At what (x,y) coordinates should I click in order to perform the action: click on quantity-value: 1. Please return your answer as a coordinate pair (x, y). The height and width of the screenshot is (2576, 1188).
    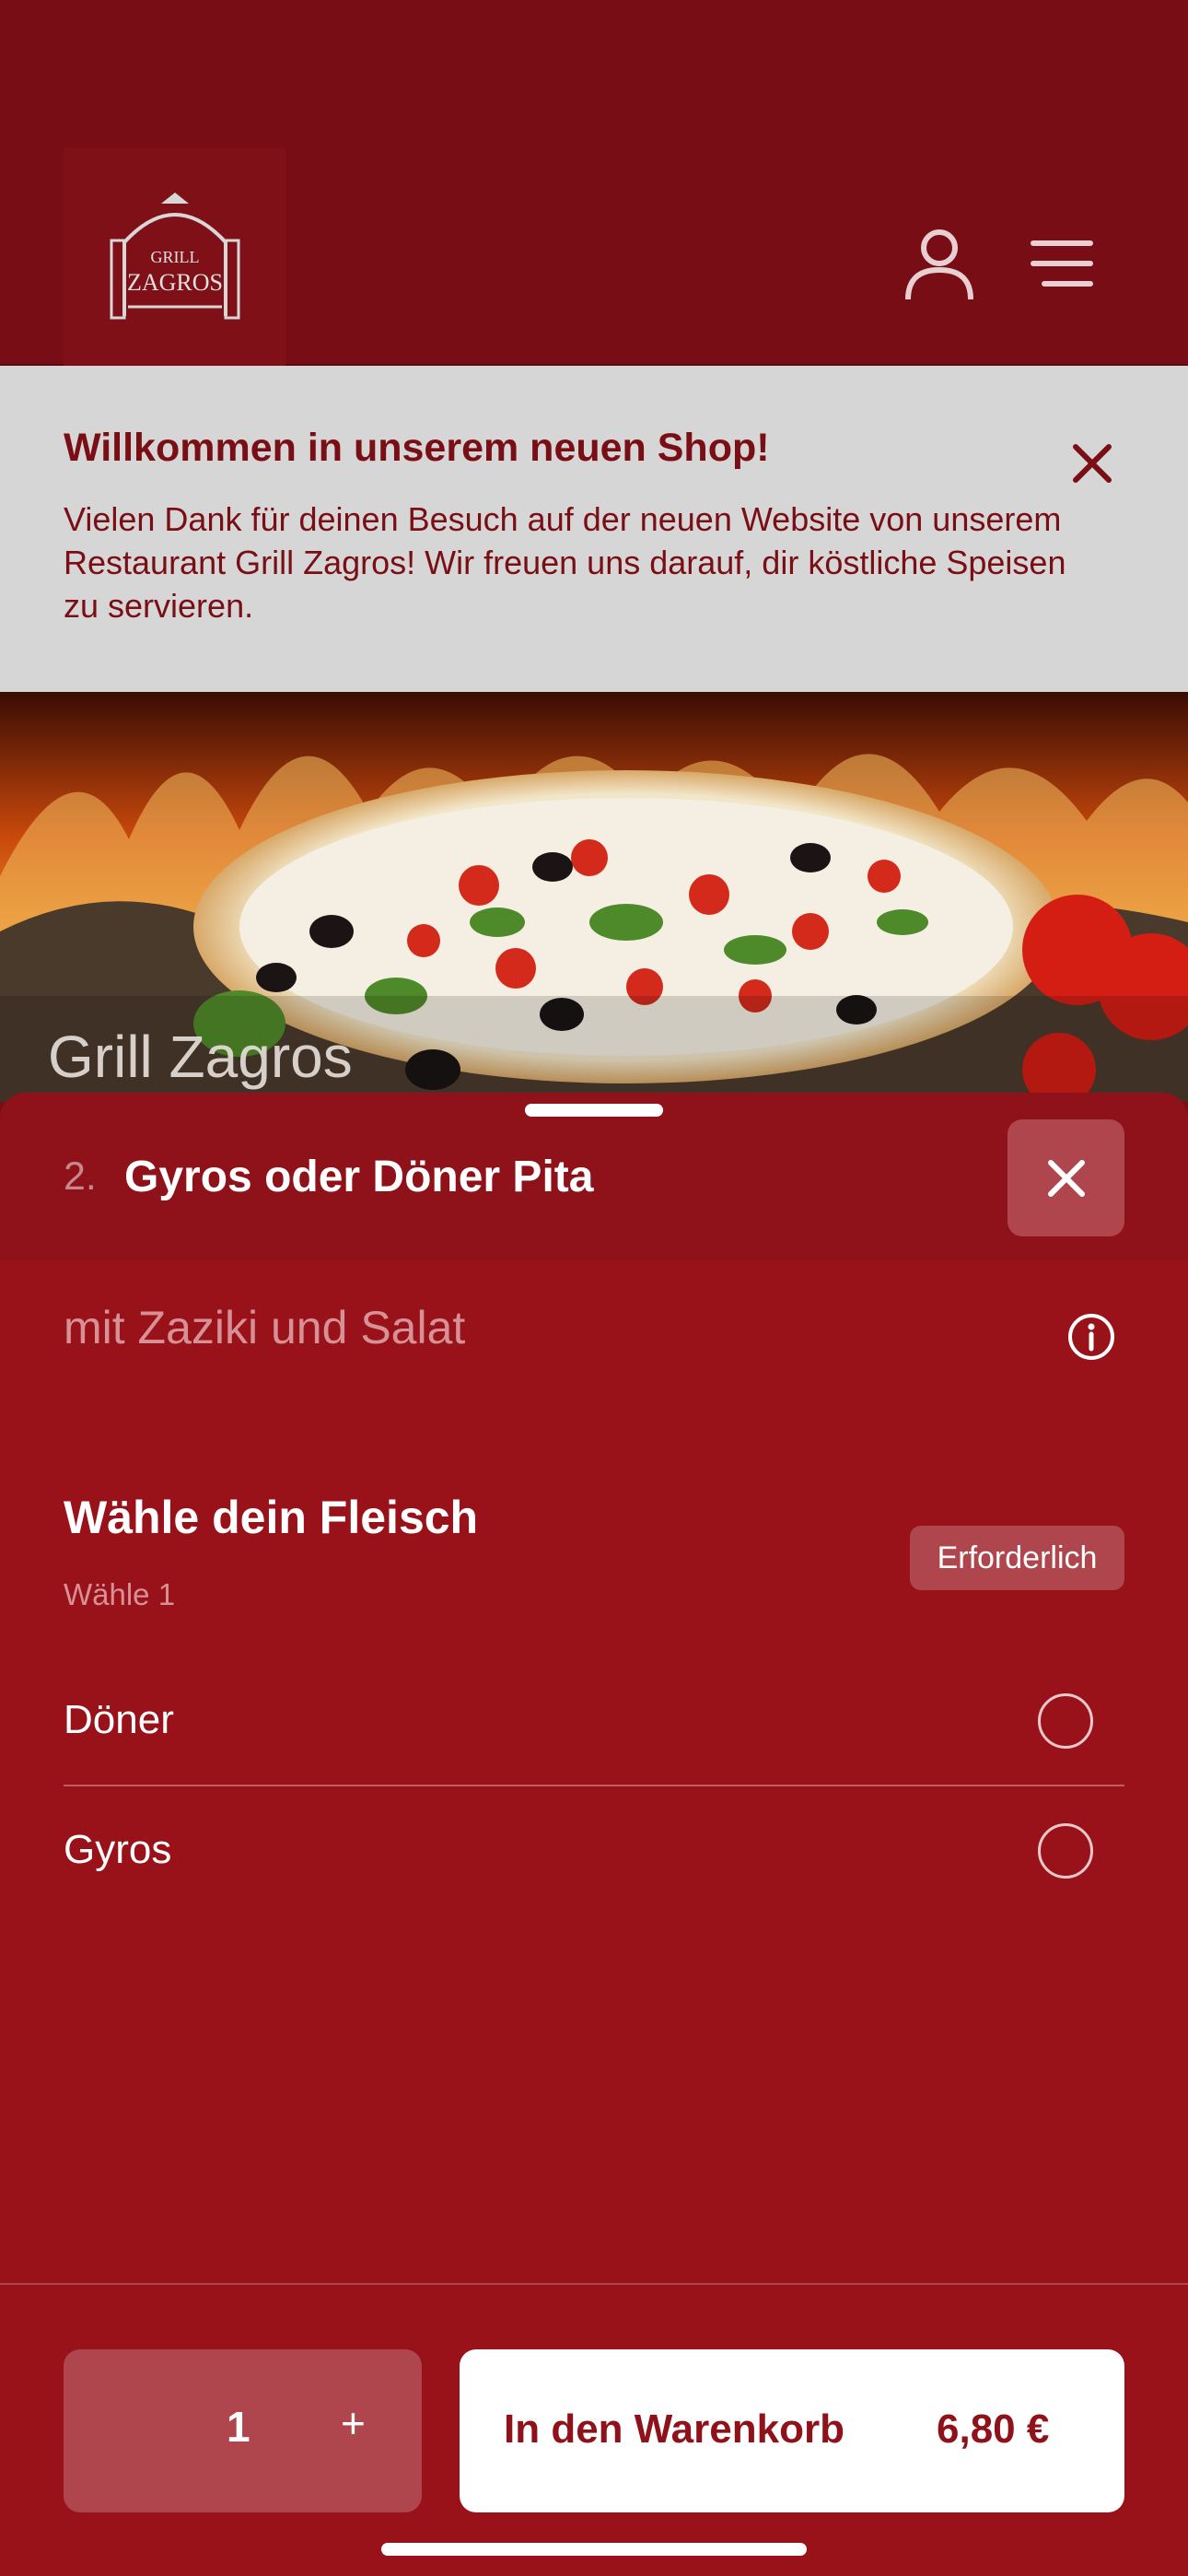
    Looking at the image, I should click on (239, 2427).